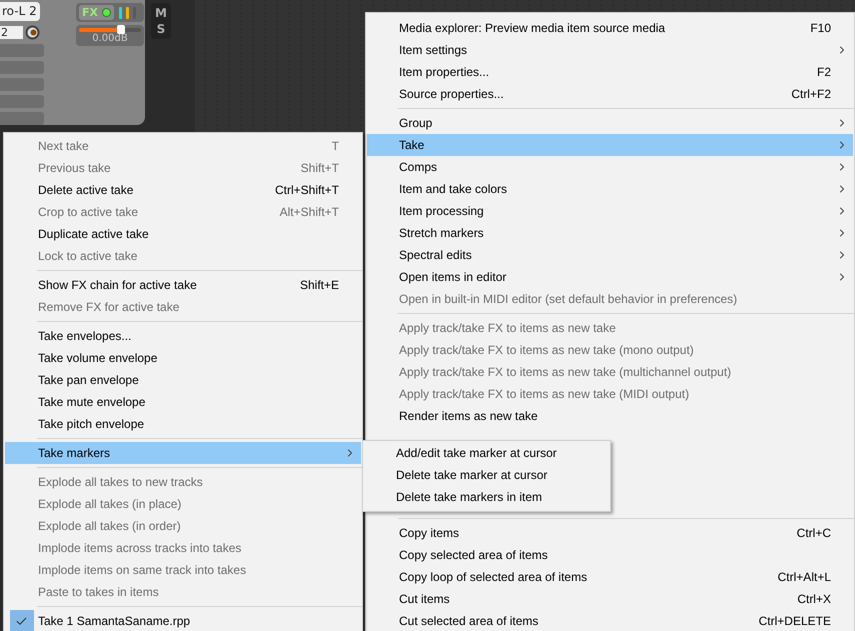  Describe the element at coordinates (110, 30) in the screenshot. I see `volume-slider` at that location.